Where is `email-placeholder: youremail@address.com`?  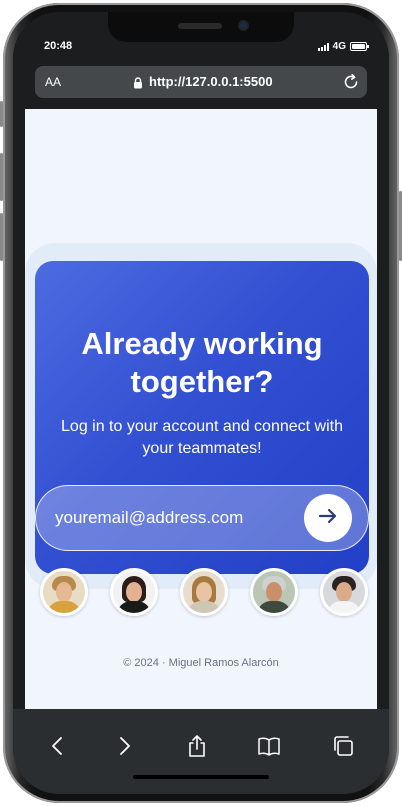 email-placeholder: youremail@address.com is located at coordinates (149, 518).